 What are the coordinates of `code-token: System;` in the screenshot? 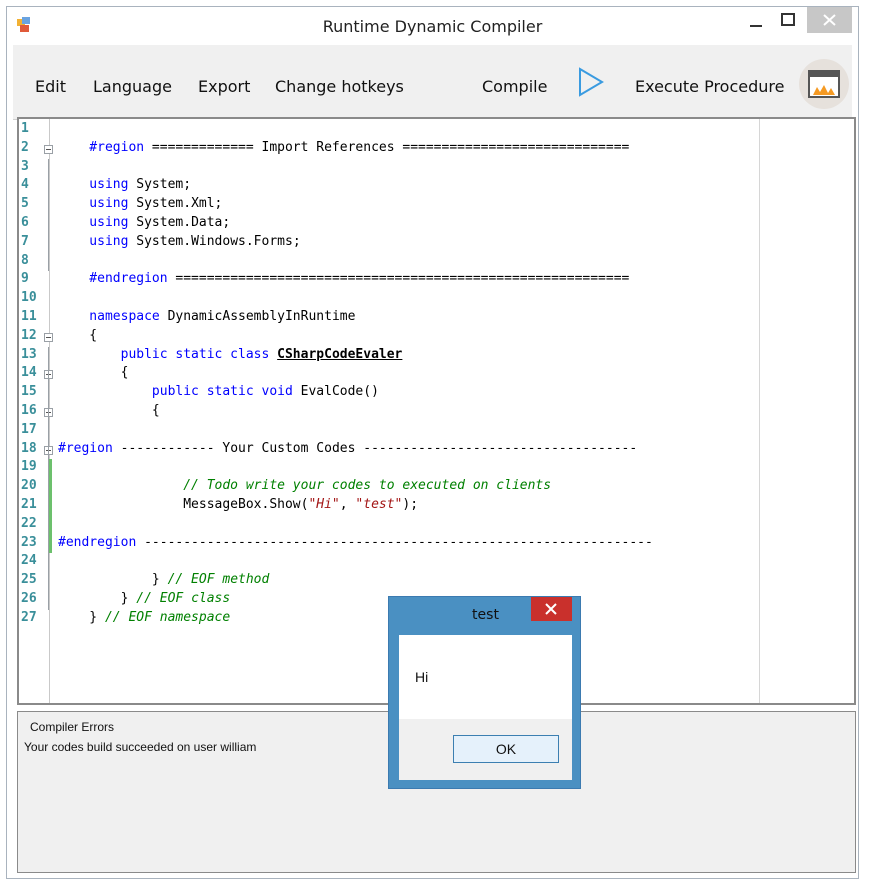 It's located at (164, 185).